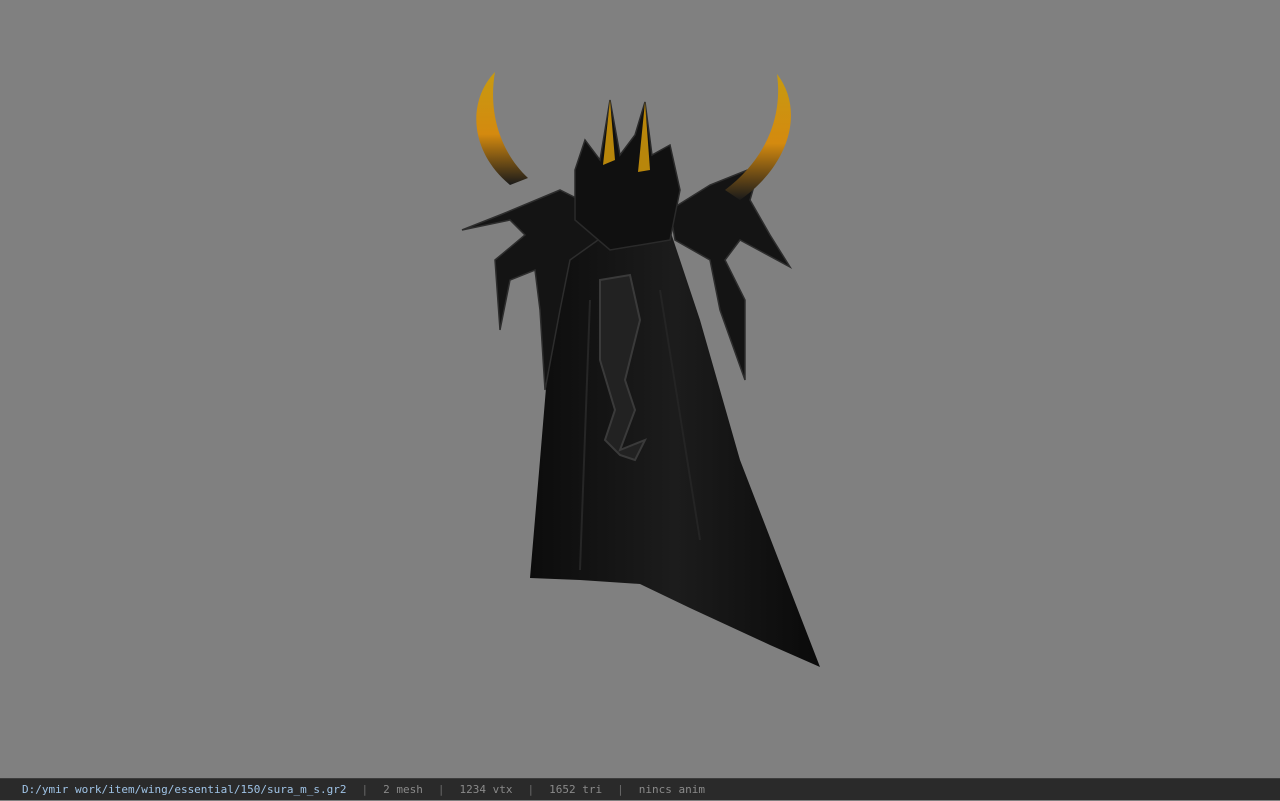 The height and width of the screenshot is (801, 1280). I want to click on left-horn, so click(502, 128).